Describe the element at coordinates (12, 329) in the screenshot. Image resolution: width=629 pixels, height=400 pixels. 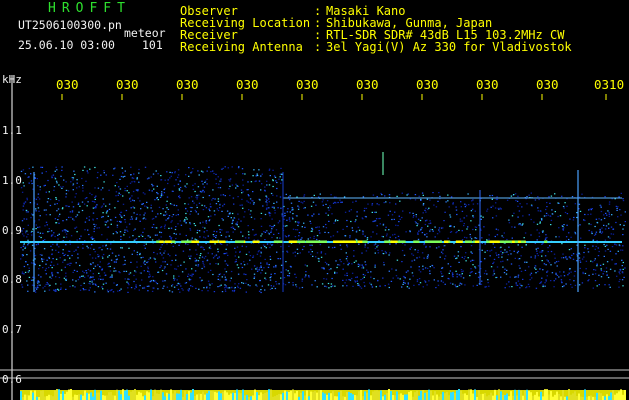
I see `y-tick-label: 0.7` at that location.